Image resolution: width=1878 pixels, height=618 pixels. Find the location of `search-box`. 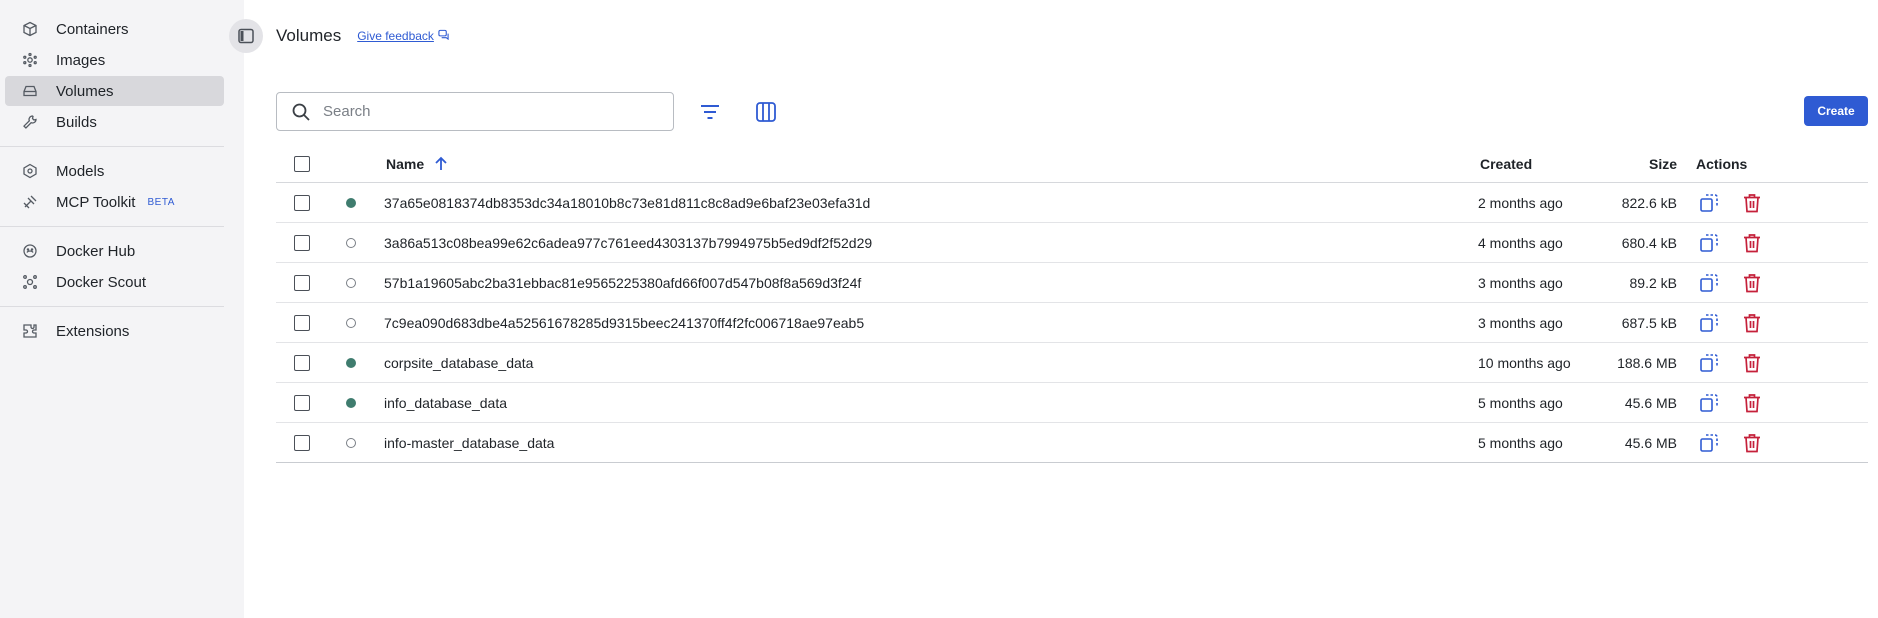

search-box is located at coordinates (475, 111).